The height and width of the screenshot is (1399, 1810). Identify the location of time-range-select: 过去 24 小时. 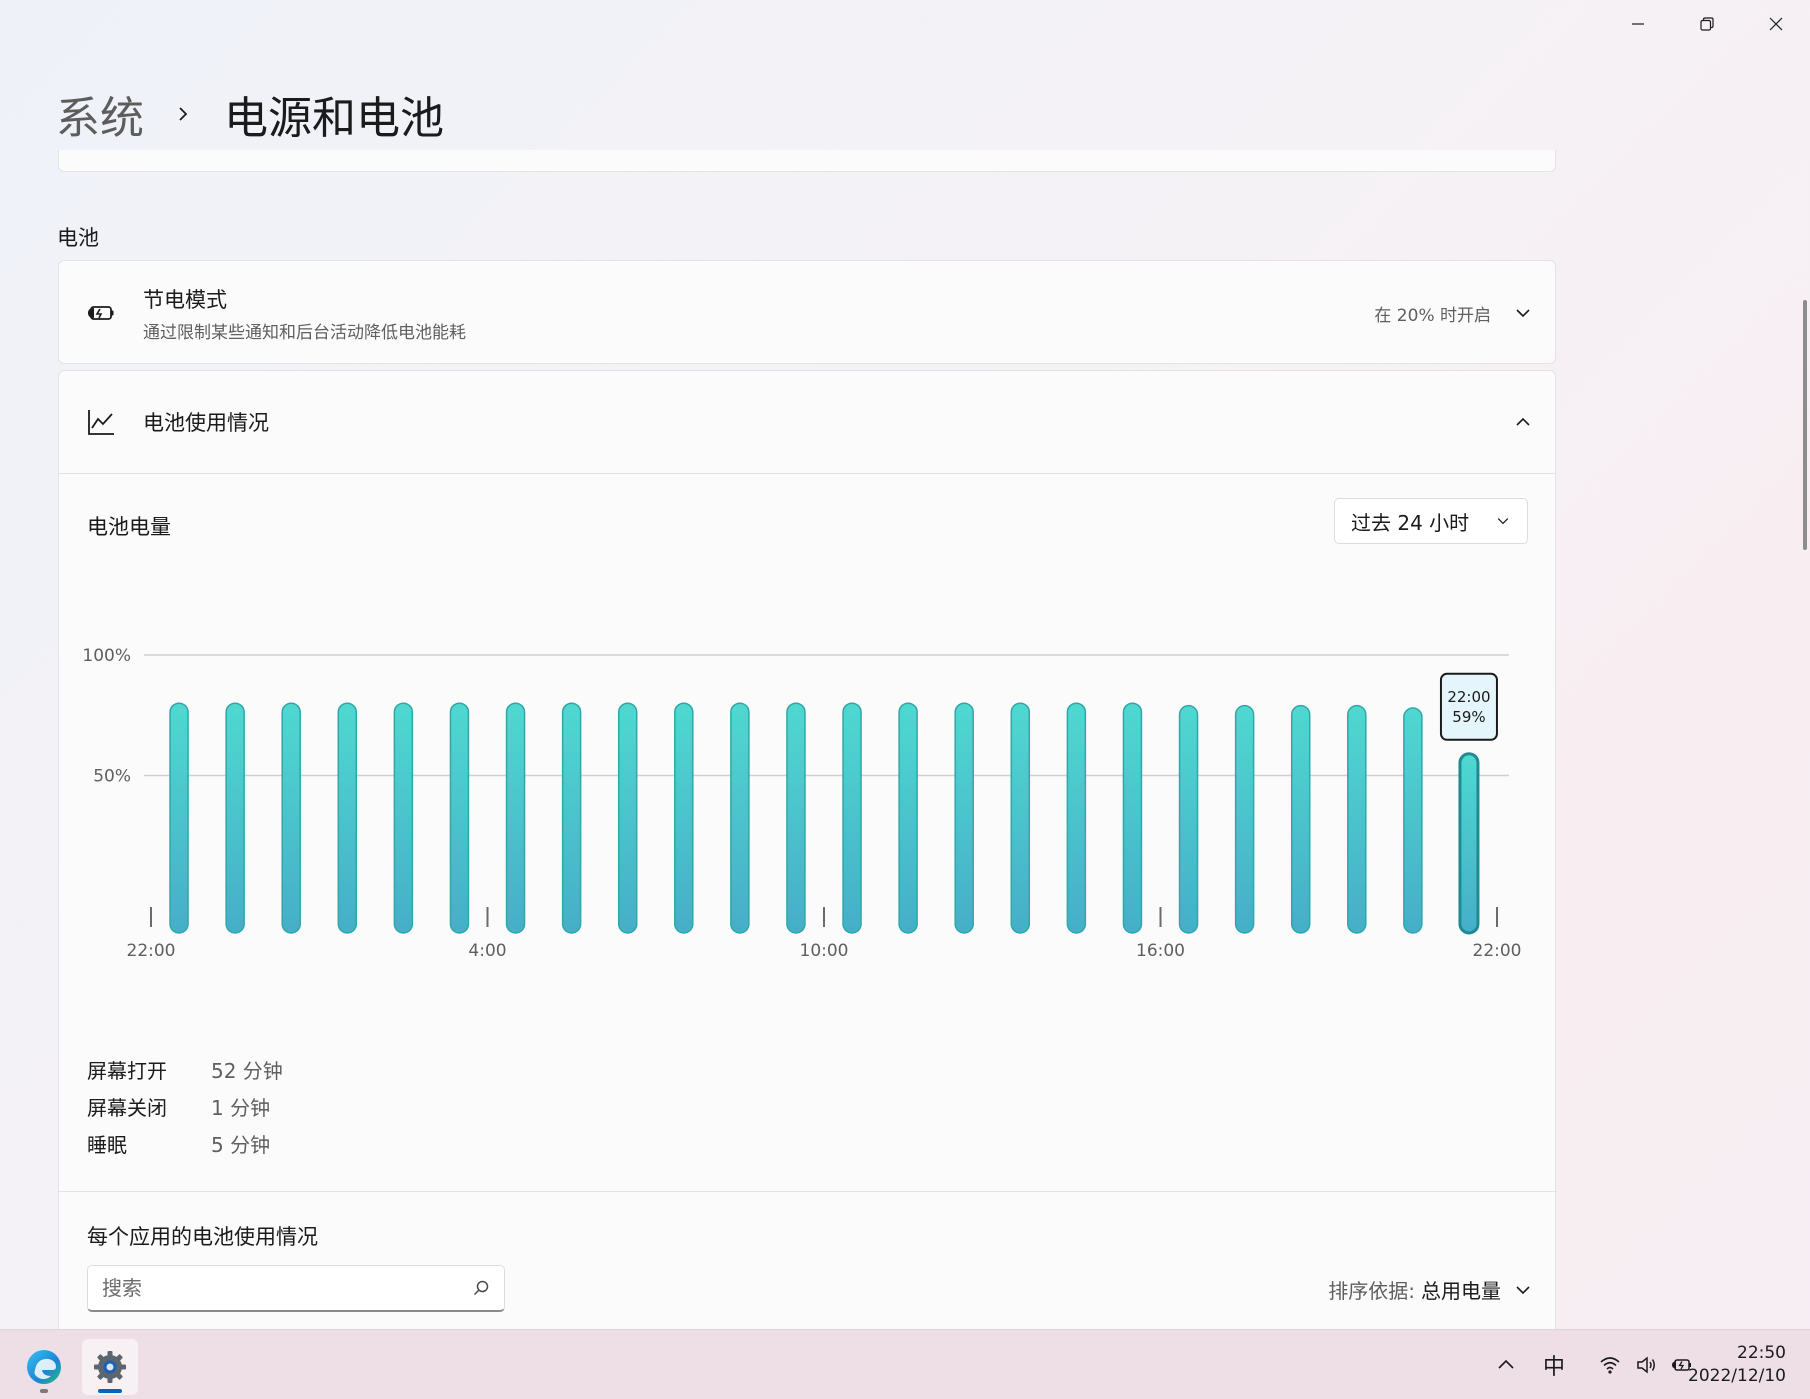
(1431, 521).